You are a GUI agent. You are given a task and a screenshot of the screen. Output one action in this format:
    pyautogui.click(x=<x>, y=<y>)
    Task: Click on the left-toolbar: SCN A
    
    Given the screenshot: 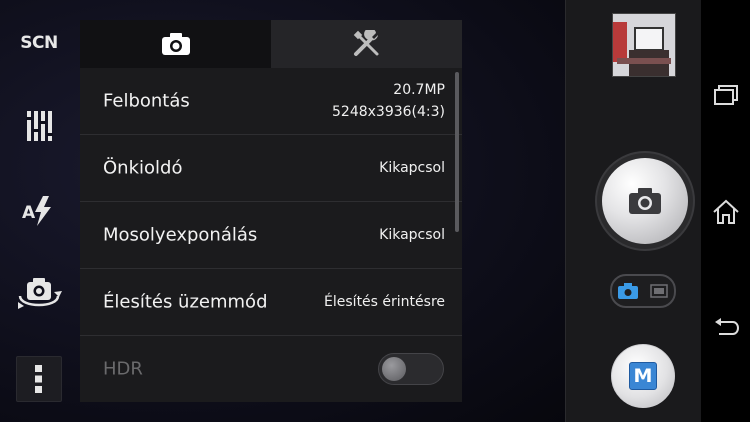 What is the action you would take?
    pyautogui.click(x=39, y=211)
    